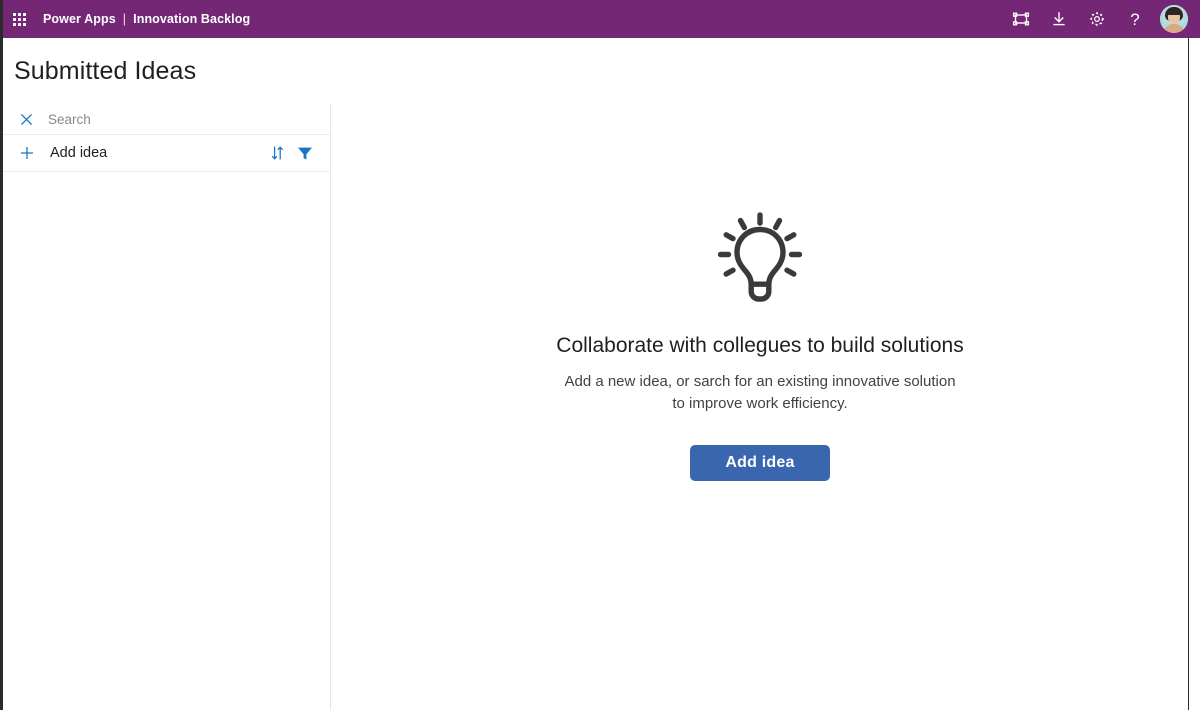 Image resolution: width=1200 pixels, height=710 pixels. I want to click on avatar-body, so click(1174, 28).